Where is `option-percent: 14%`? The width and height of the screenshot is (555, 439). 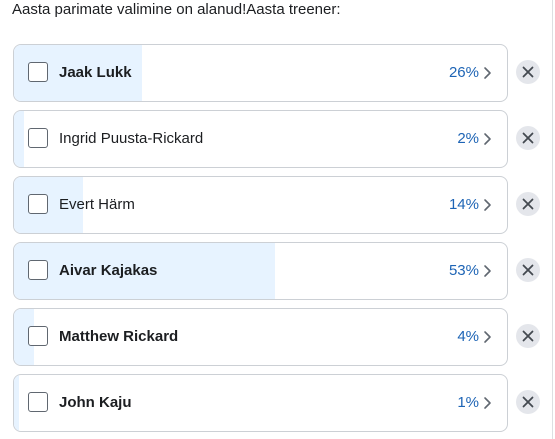 option-percent: 14% is located at coordinates (463, 204).